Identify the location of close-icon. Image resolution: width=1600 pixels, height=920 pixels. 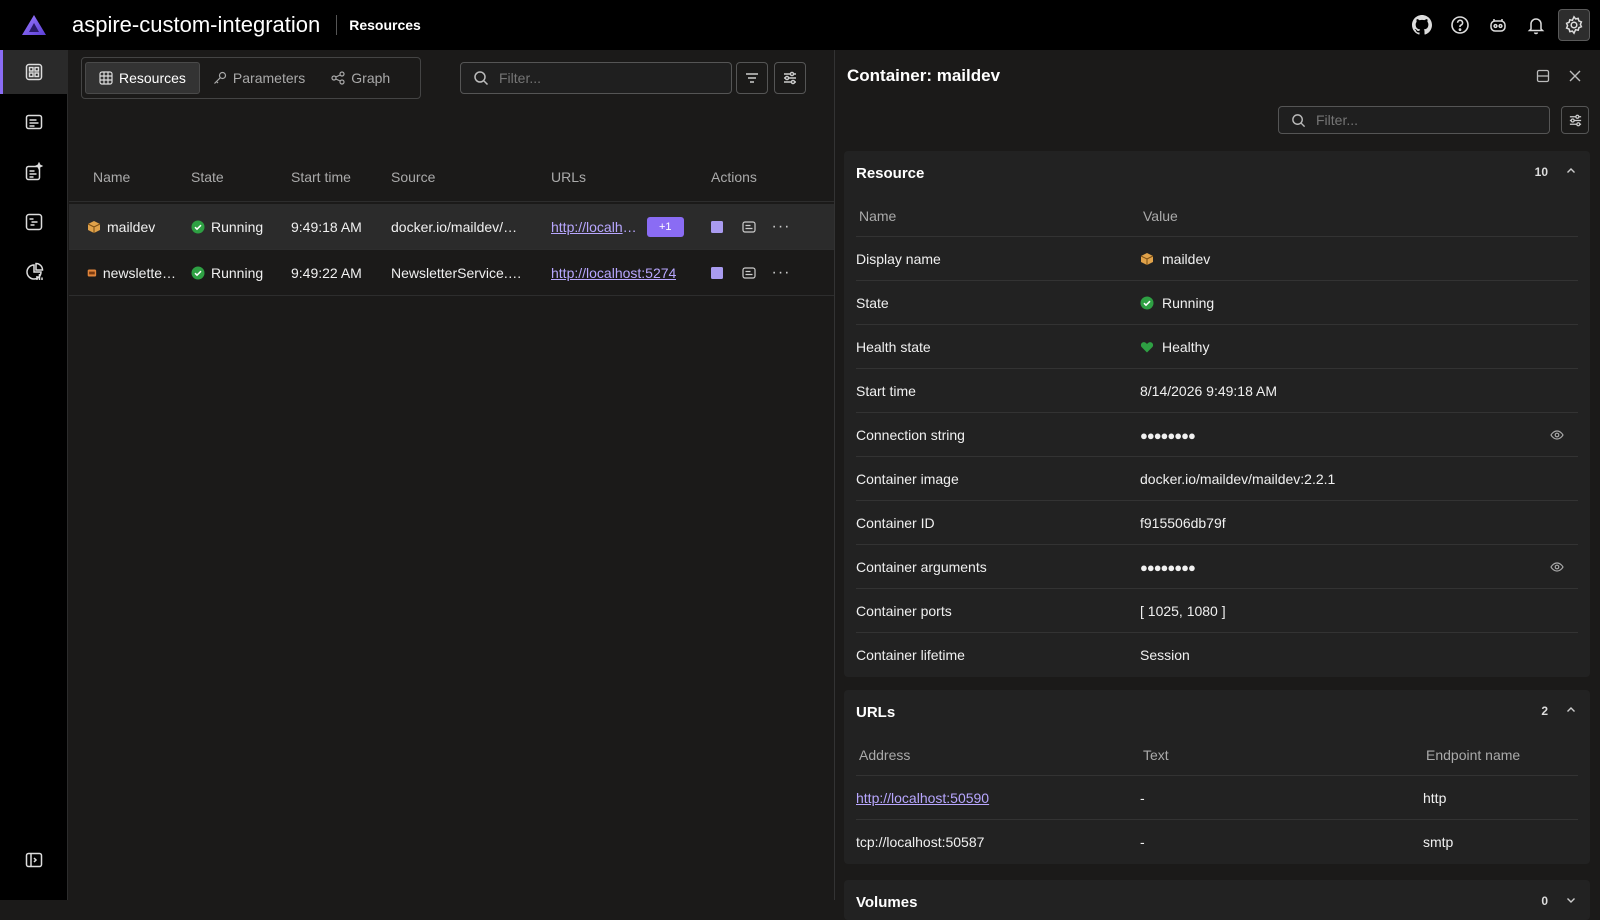
(1575, 76).